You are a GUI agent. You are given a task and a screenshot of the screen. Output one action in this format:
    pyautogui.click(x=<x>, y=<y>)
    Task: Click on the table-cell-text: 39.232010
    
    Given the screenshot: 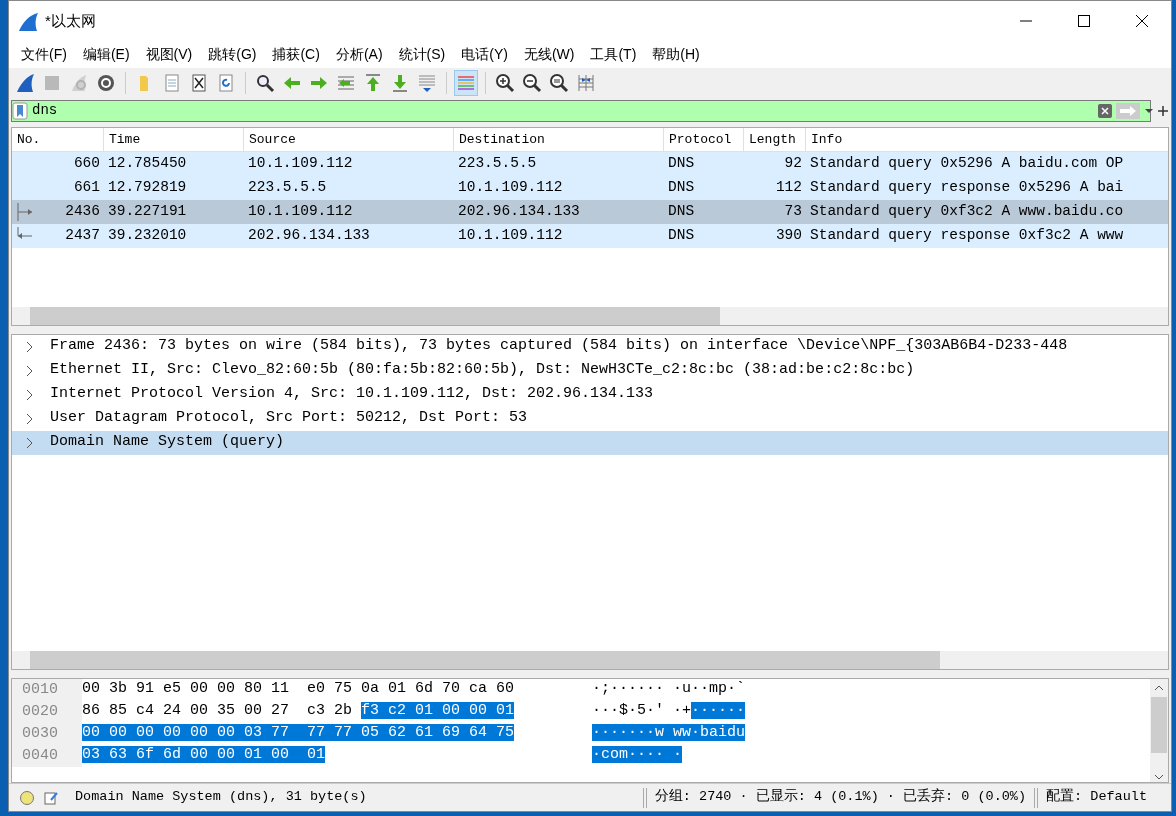 What is the action you would take?
    pyautogui.click(x=147, y=235)
    